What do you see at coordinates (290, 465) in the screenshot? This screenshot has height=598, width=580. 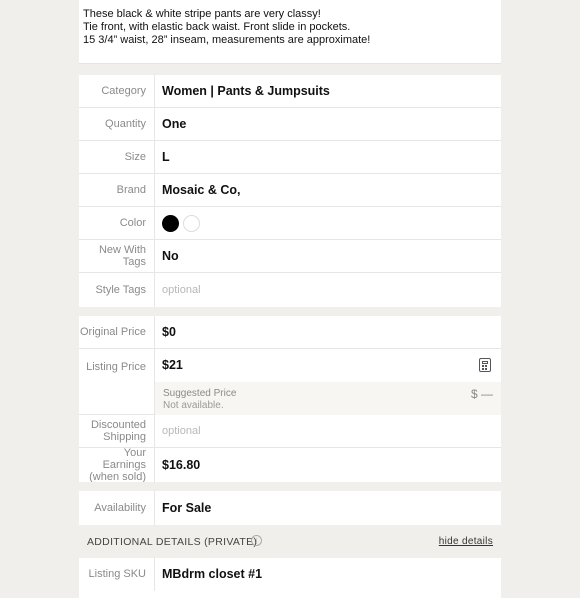 I see `earnings-row: Your Earnings (when sold) $16.80` at bounding box center [290, 465].